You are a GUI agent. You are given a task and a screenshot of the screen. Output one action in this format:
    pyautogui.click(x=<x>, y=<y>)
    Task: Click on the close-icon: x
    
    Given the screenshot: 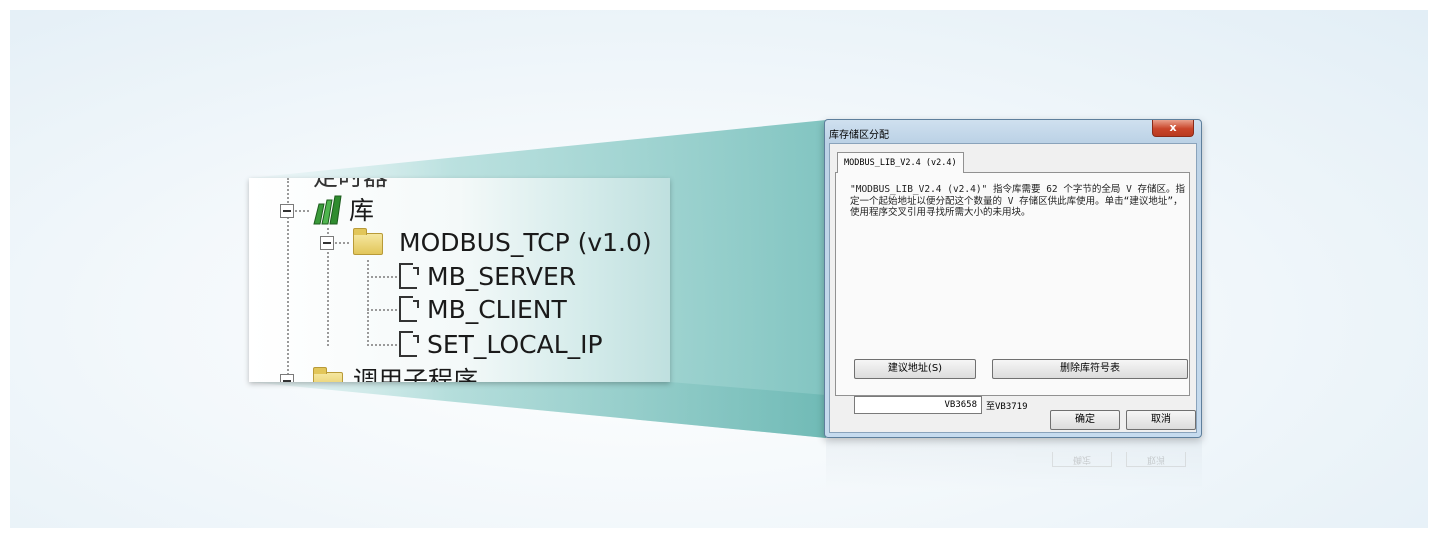 What is the action you would take?
    pyautogui.click(x=1173, y=127)
    